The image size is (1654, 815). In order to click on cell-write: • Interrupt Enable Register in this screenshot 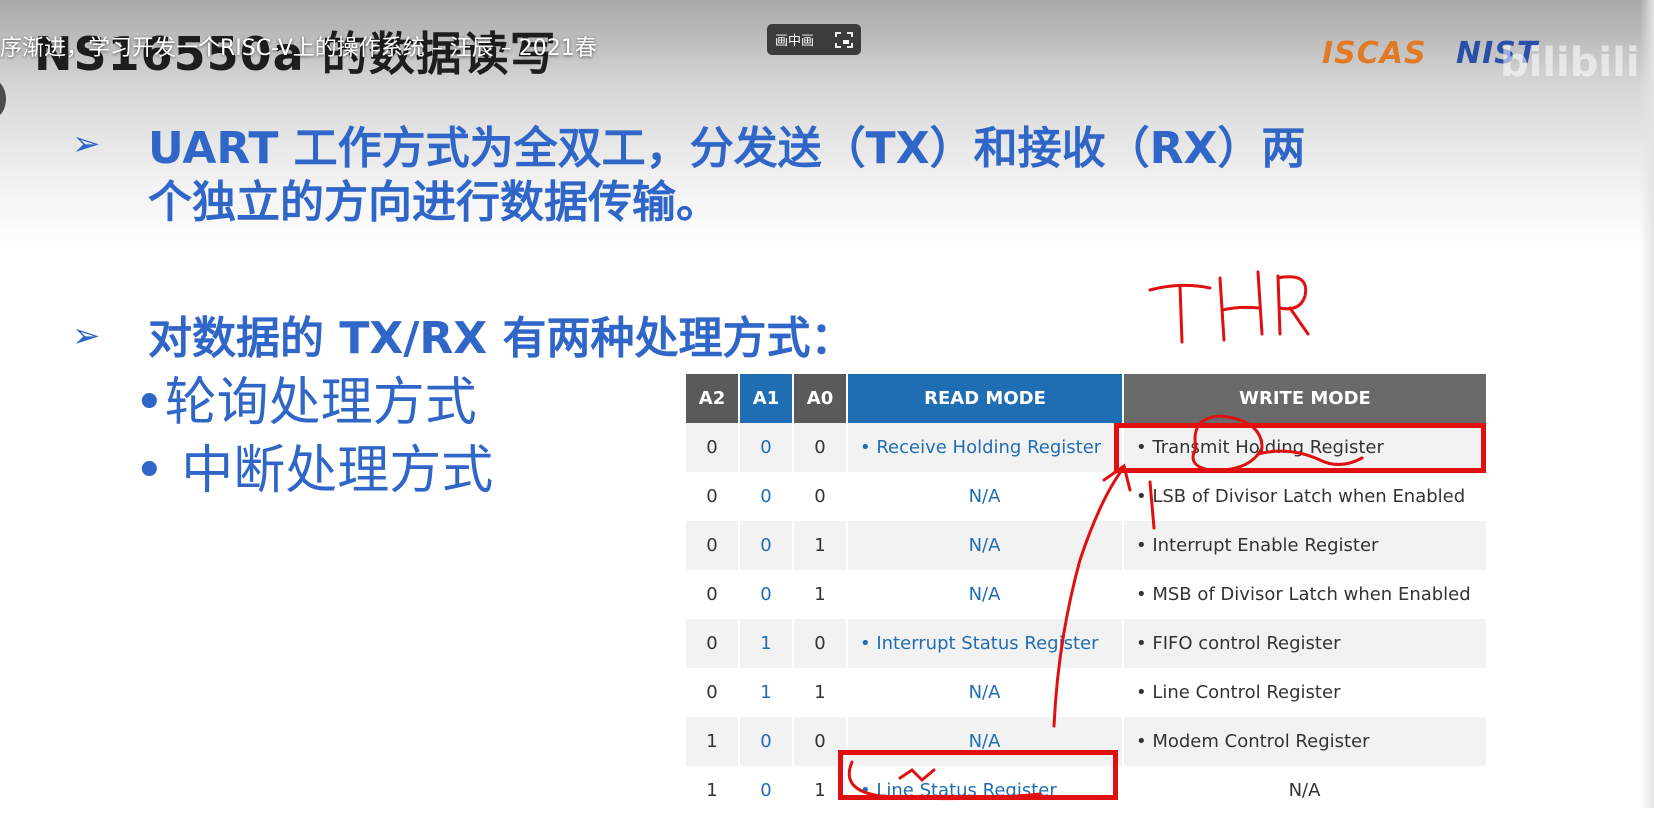, I will do `click(1305, 545)`.